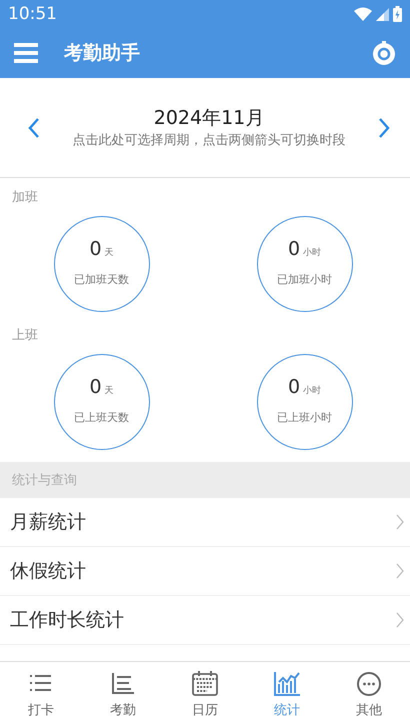  I want to click on menu-button, so click(26, 53).